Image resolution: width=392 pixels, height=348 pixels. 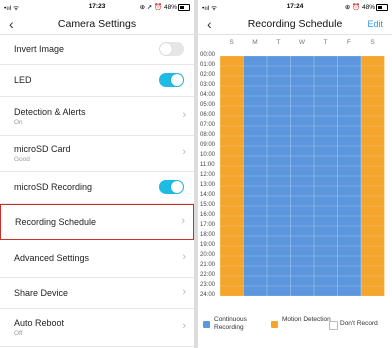 What do you see at coordinates (97, 293) in the screenshot?
I see `settings-row-share-device: Share Device ›` at bounding box center [97, 293].